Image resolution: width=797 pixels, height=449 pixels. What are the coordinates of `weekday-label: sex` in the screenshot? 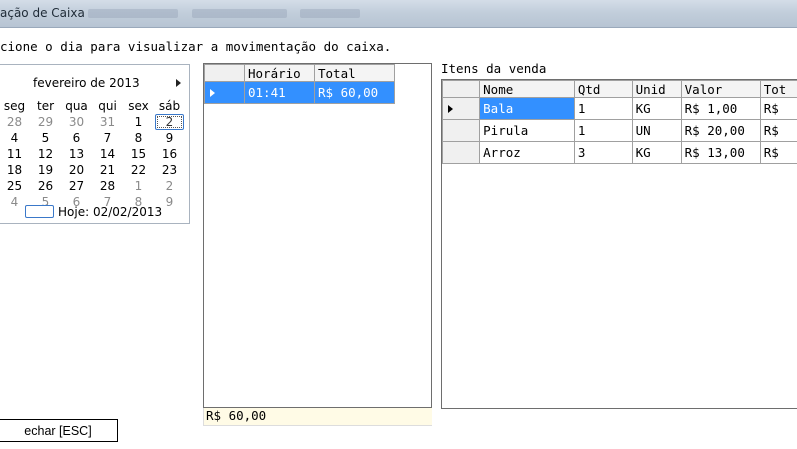 It's located at (138, 106).